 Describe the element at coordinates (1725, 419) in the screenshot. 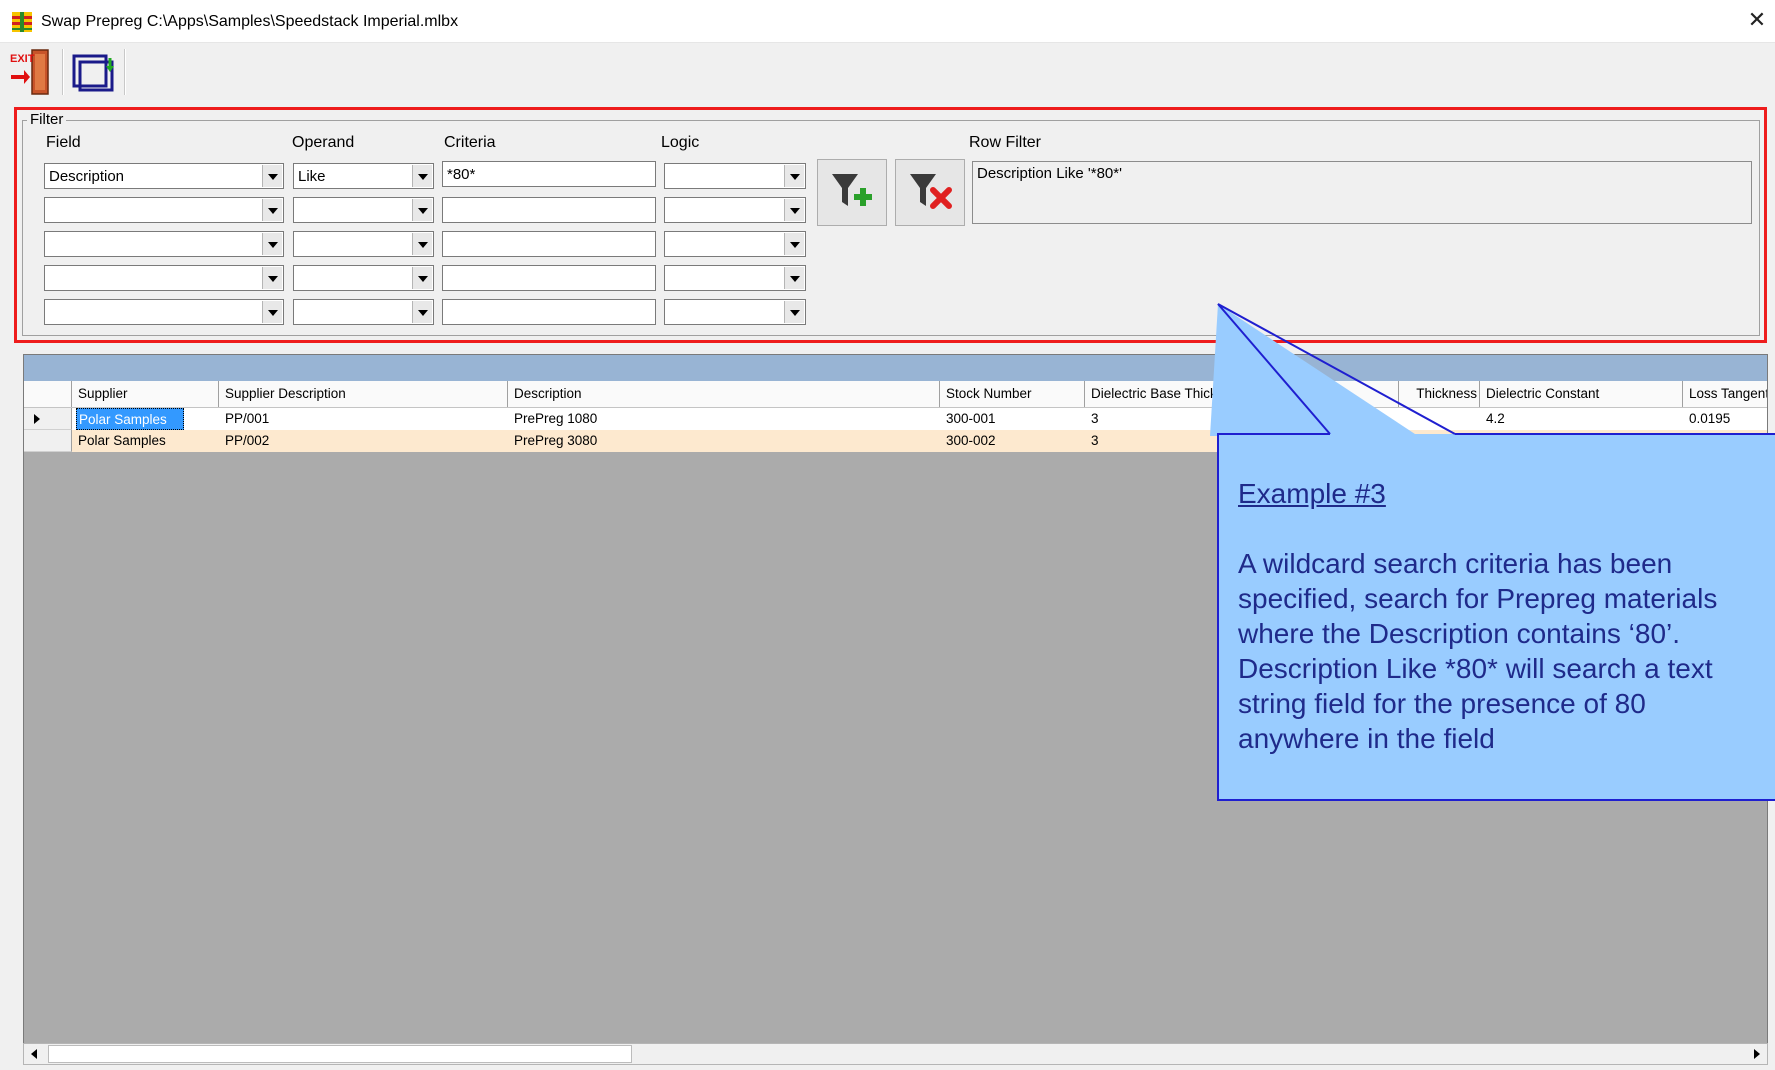

I see `cell-loss-tangent: 0.0195` at that location.